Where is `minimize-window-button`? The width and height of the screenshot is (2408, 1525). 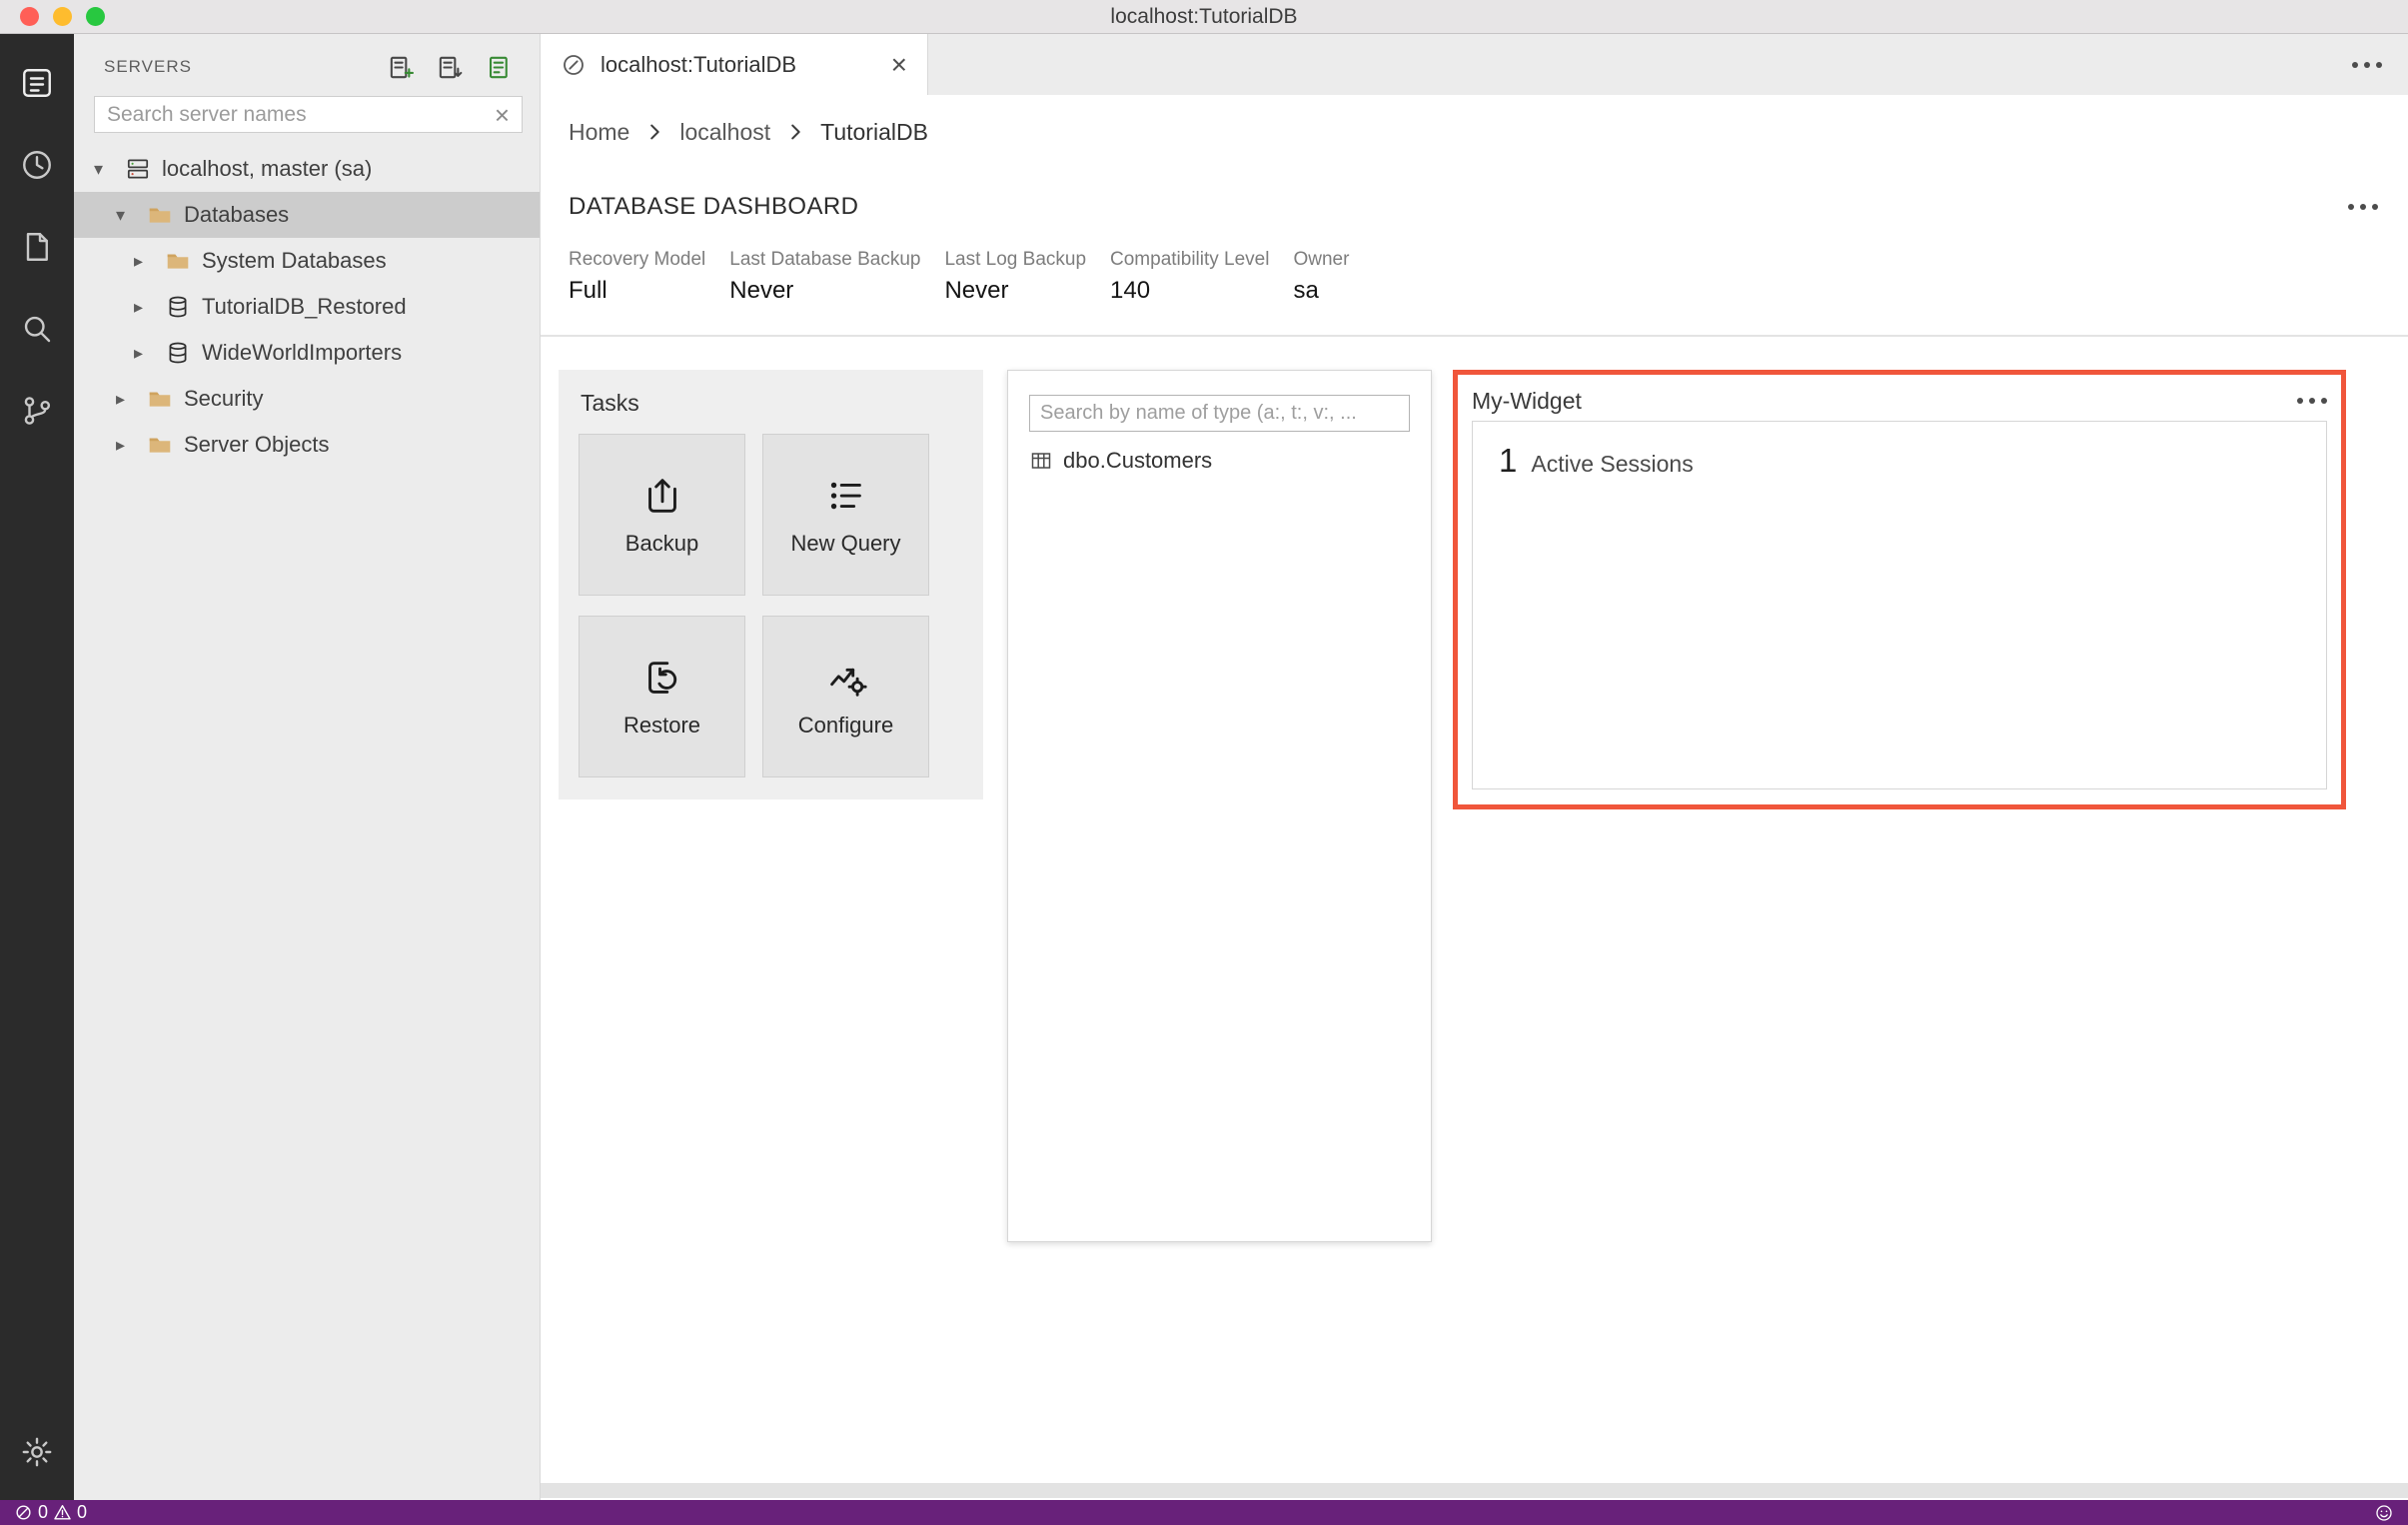
minimize-window-button is located at coordinates (62, 16).